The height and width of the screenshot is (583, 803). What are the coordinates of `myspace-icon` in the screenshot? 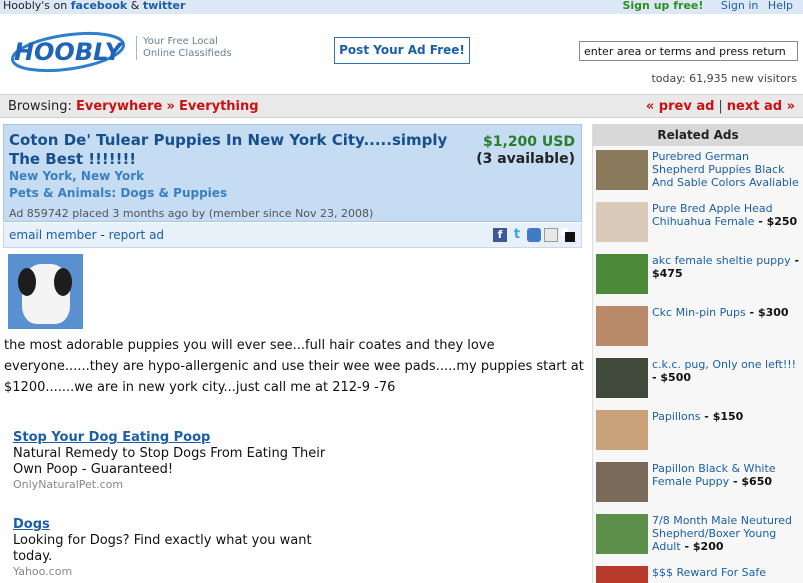 It's located at (534, 235).